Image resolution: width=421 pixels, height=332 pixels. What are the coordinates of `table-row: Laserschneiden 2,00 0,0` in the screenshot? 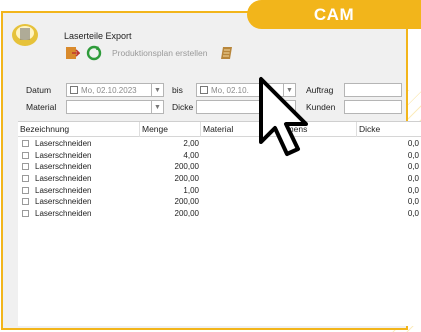 It's located at (219, 144).